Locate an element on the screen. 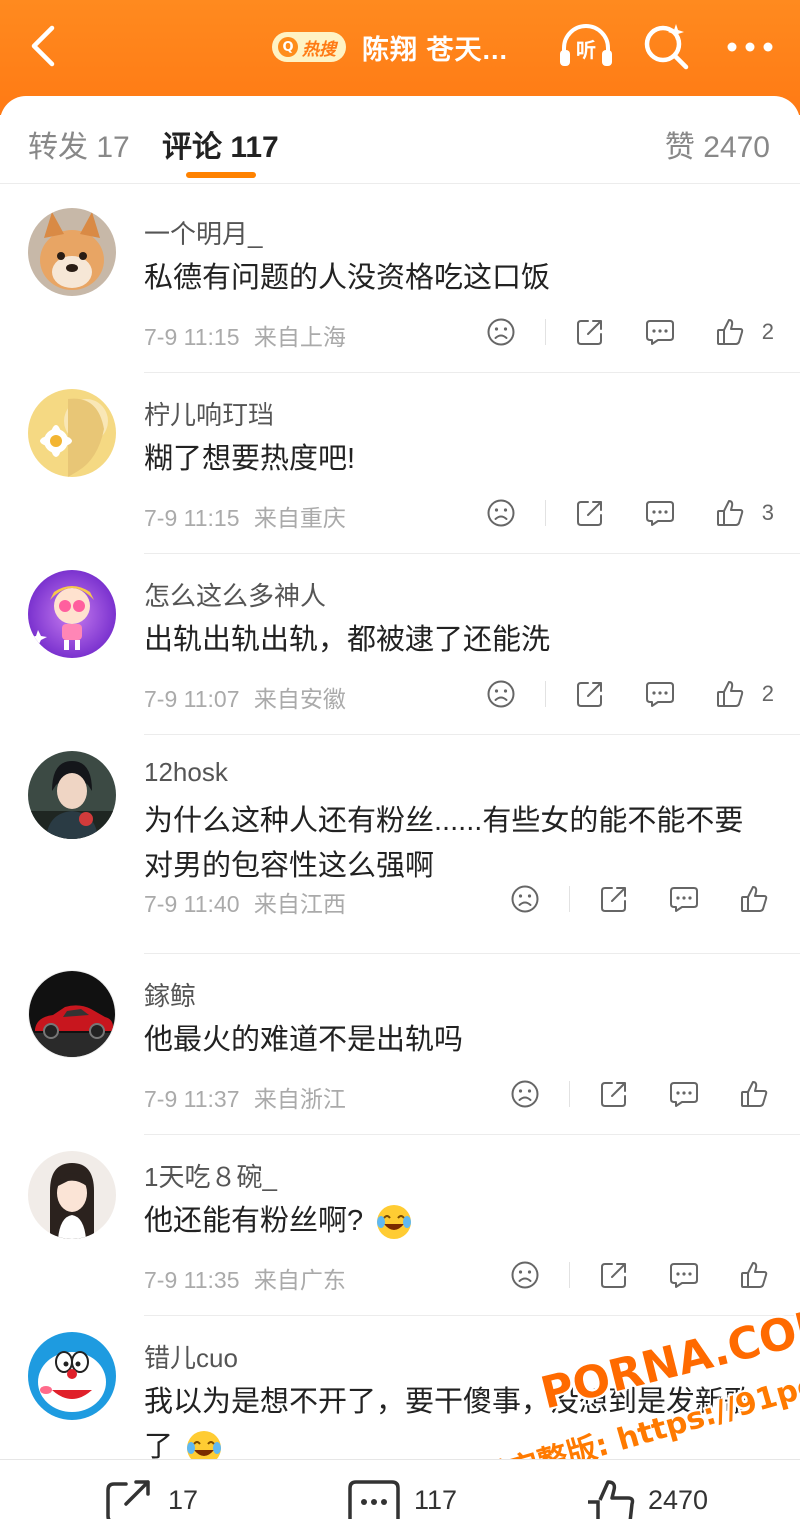  comment-time: 7-9 11:15 is located at coordinates (192, 337).